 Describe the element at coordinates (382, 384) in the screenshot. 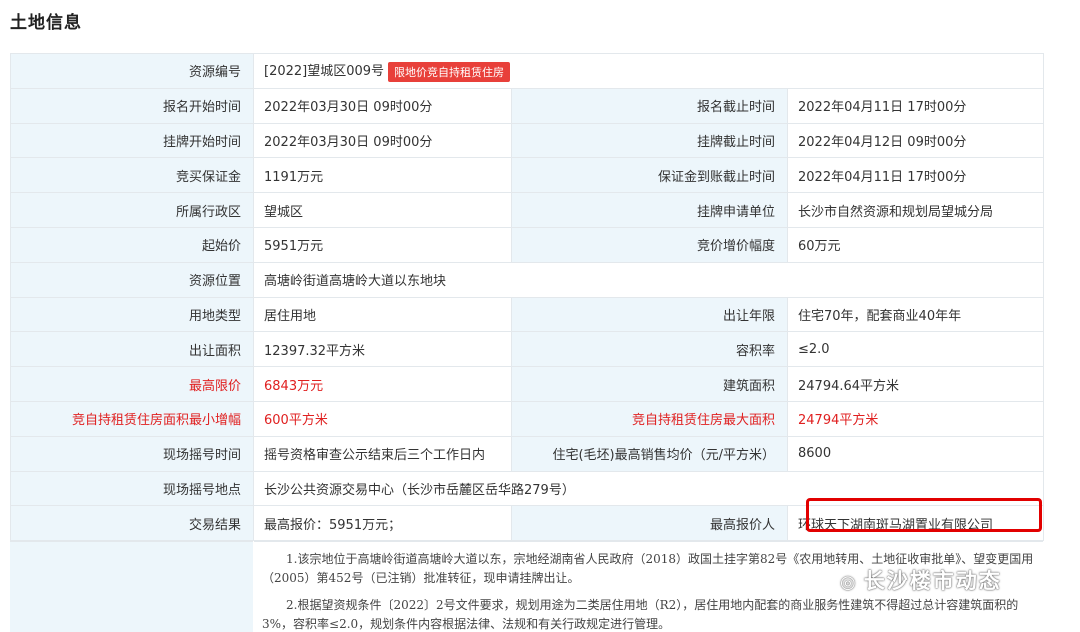

I see `max-price-value: 6843万元` at that location.